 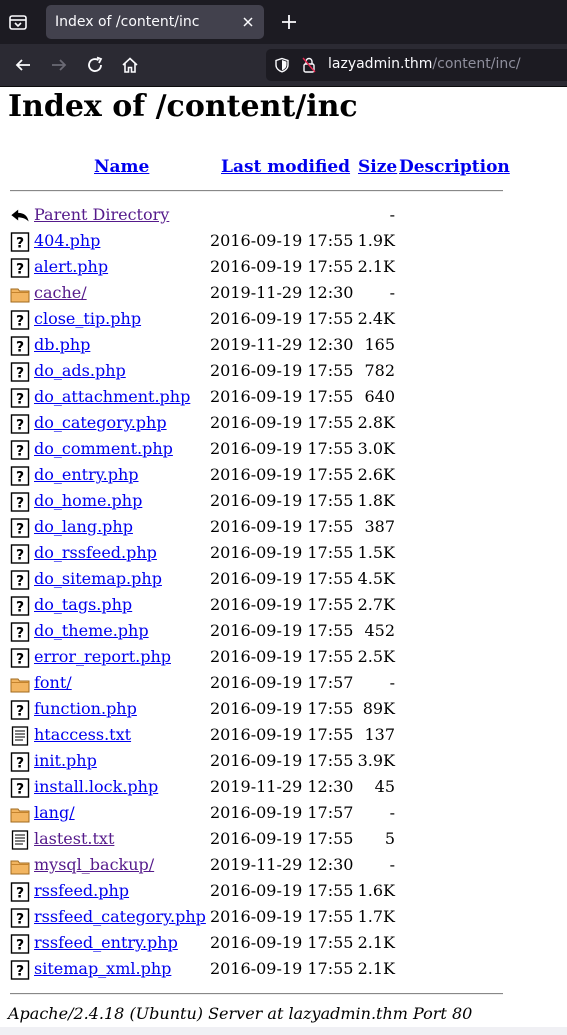 What do you see at coordinates (283, 216) in the screenshot?
I see `table-row: Parent Directory -` at bounding box center [283, 216].